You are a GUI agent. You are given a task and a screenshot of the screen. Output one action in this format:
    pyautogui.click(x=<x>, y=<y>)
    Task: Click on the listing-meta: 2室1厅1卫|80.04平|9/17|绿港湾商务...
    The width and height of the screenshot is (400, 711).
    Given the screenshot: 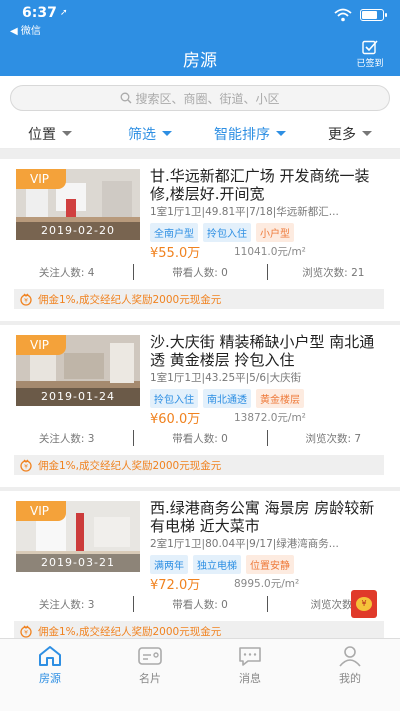 What is the action you would take?
    pyautogui.click(x=244, y=544)
    